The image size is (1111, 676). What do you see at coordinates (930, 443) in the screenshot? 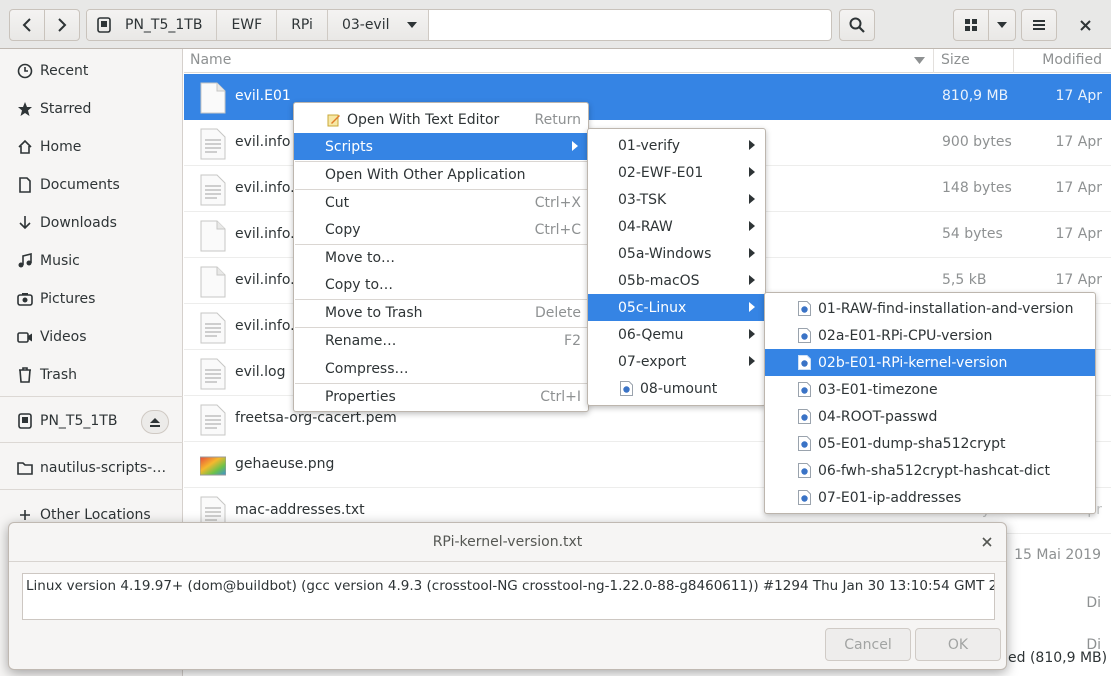
I see `menu-item-linux-05: 05-E01-dump-sha512crypt` at bounding box center [930, 443].